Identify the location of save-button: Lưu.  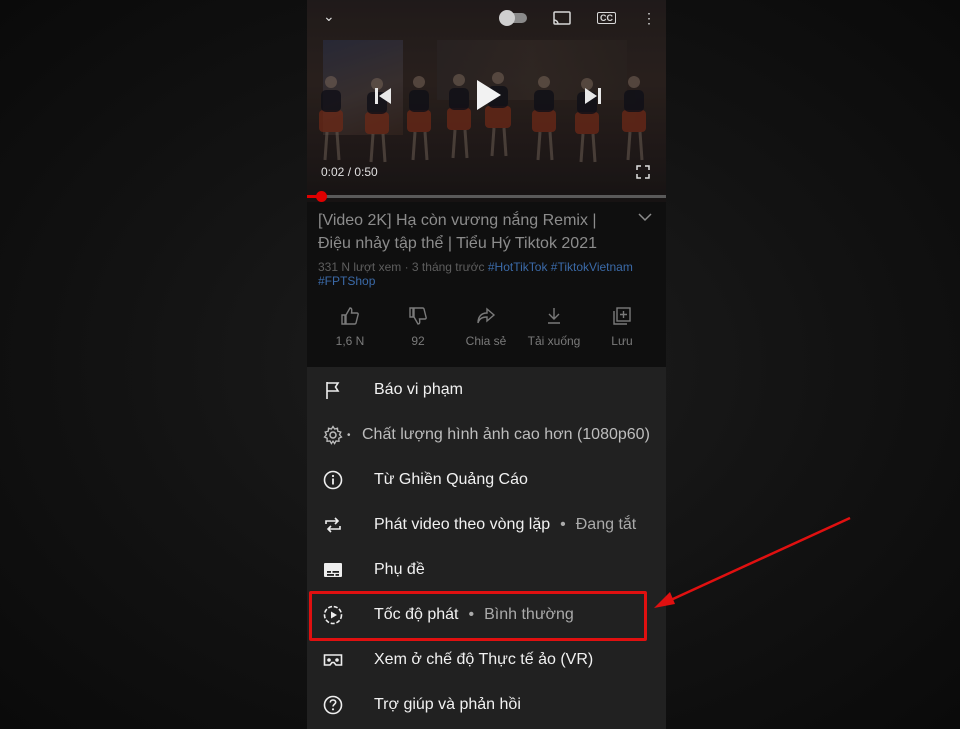
(622, 327).